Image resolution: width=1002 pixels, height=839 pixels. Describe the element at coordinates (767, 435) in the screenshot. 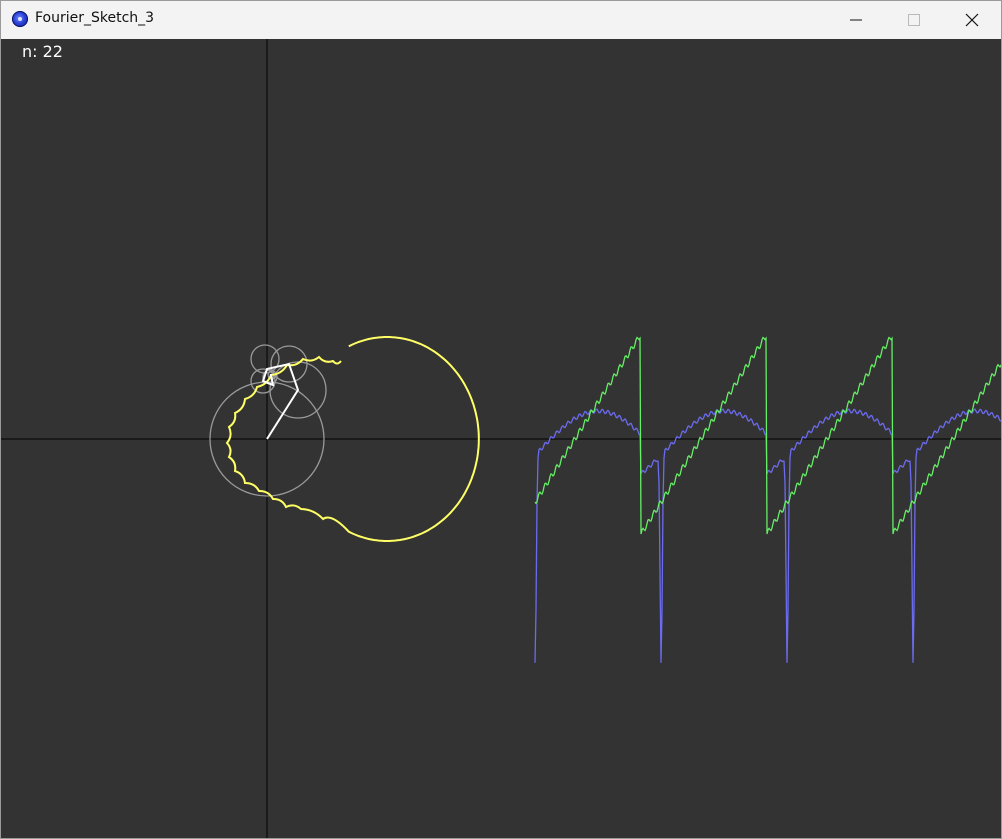

I see `wave-green` at that location.